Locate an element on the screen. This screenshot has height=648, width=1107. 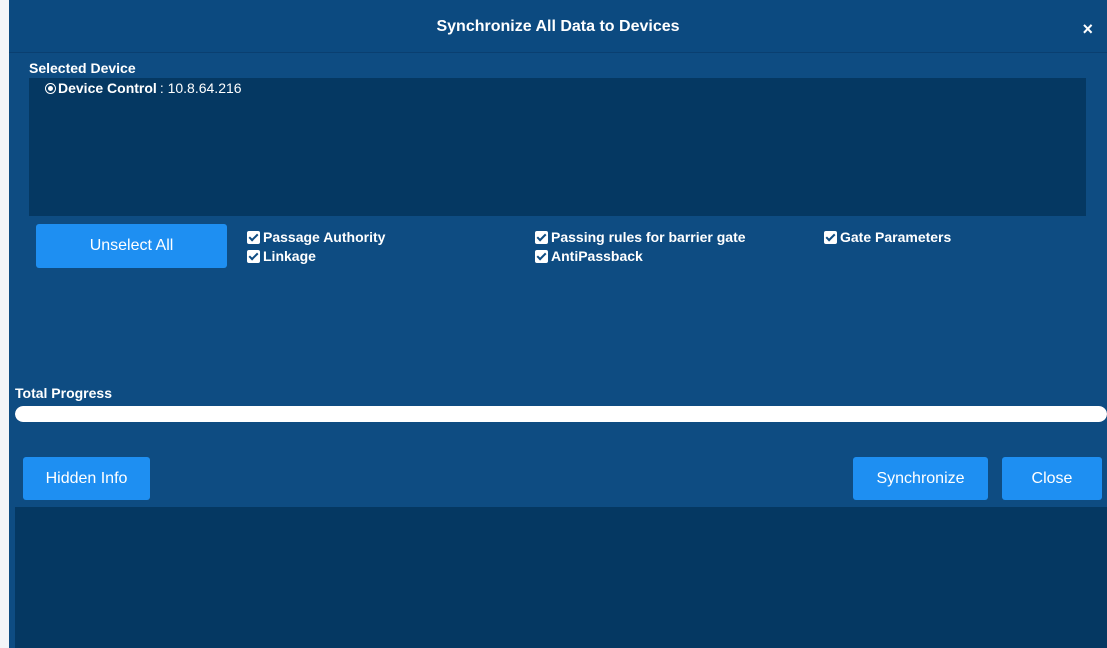
option-linkage: Linkage is located at coordinates (281, 256).